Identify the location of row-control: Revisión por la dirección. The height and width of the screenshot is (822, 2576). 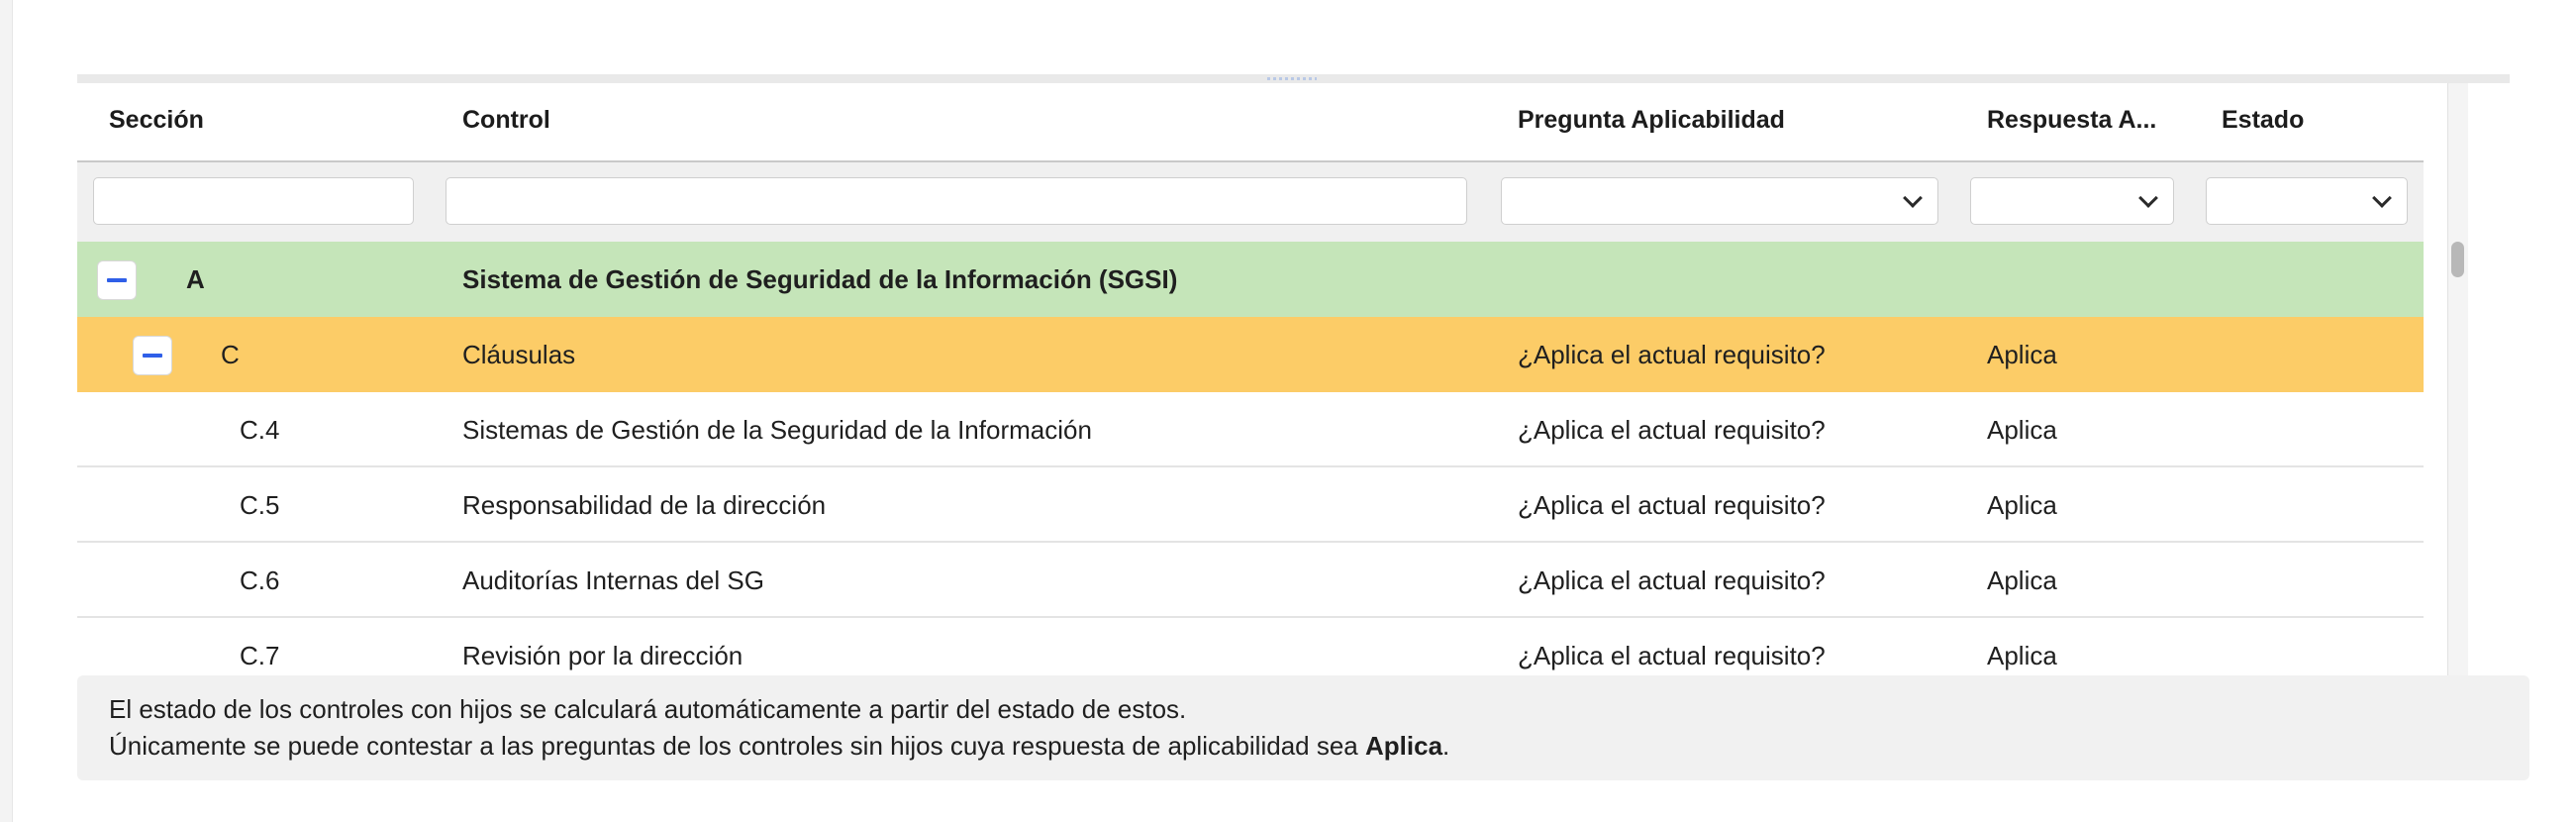
(602, 656).